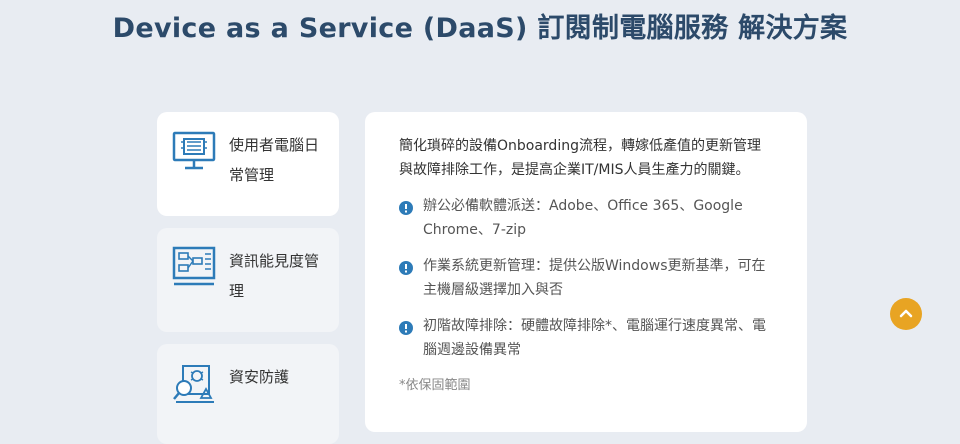  I want to click on tab-security-protection: 資安防護, so click(248, 394).